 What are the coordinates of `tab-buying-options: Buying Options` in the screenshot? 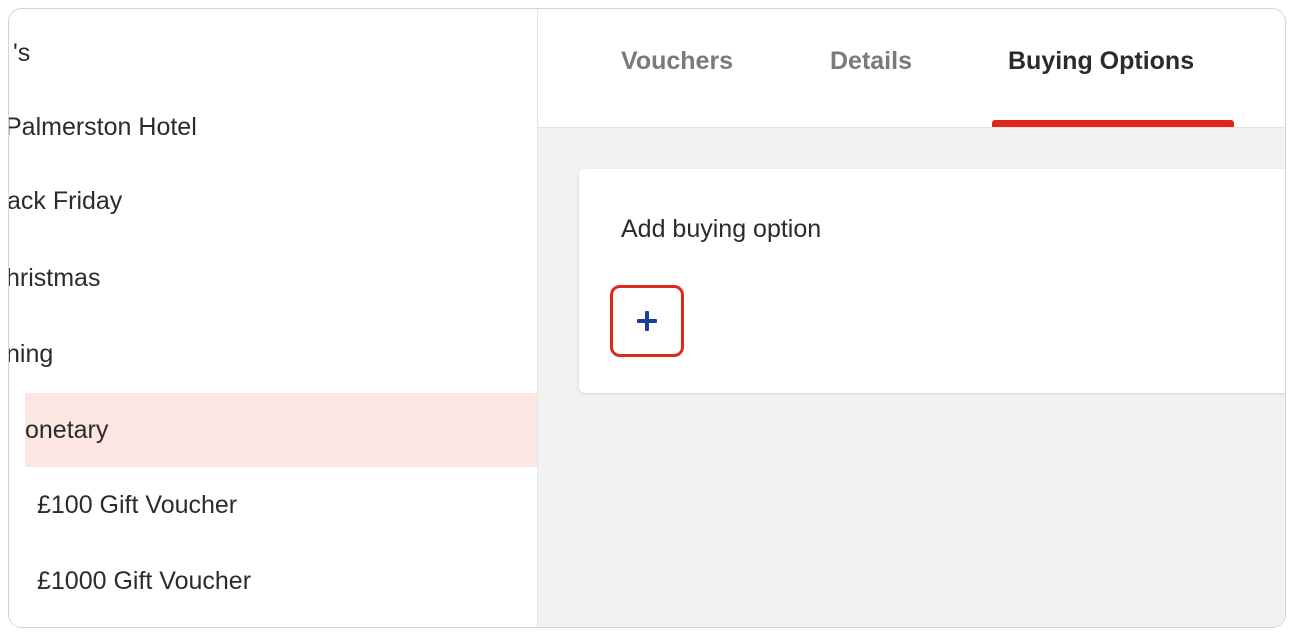 It's located at (1101, 61).